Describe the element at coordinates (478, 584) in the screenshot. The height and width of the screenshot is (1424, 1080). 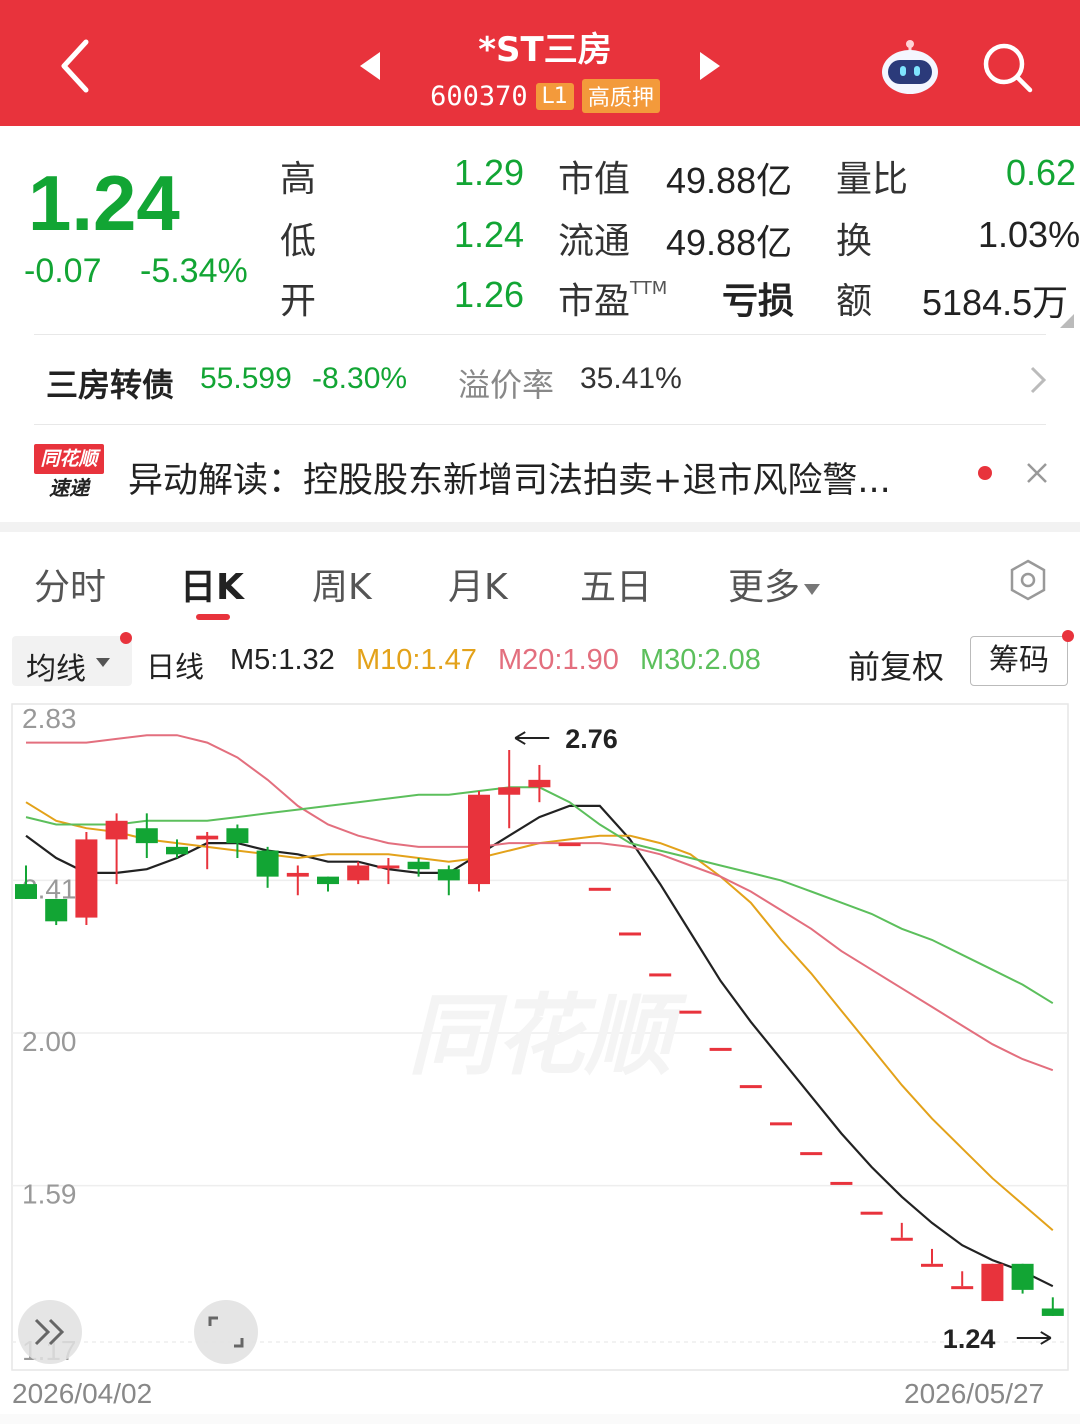
I see `tab-monthly-k: 月K` at that location.